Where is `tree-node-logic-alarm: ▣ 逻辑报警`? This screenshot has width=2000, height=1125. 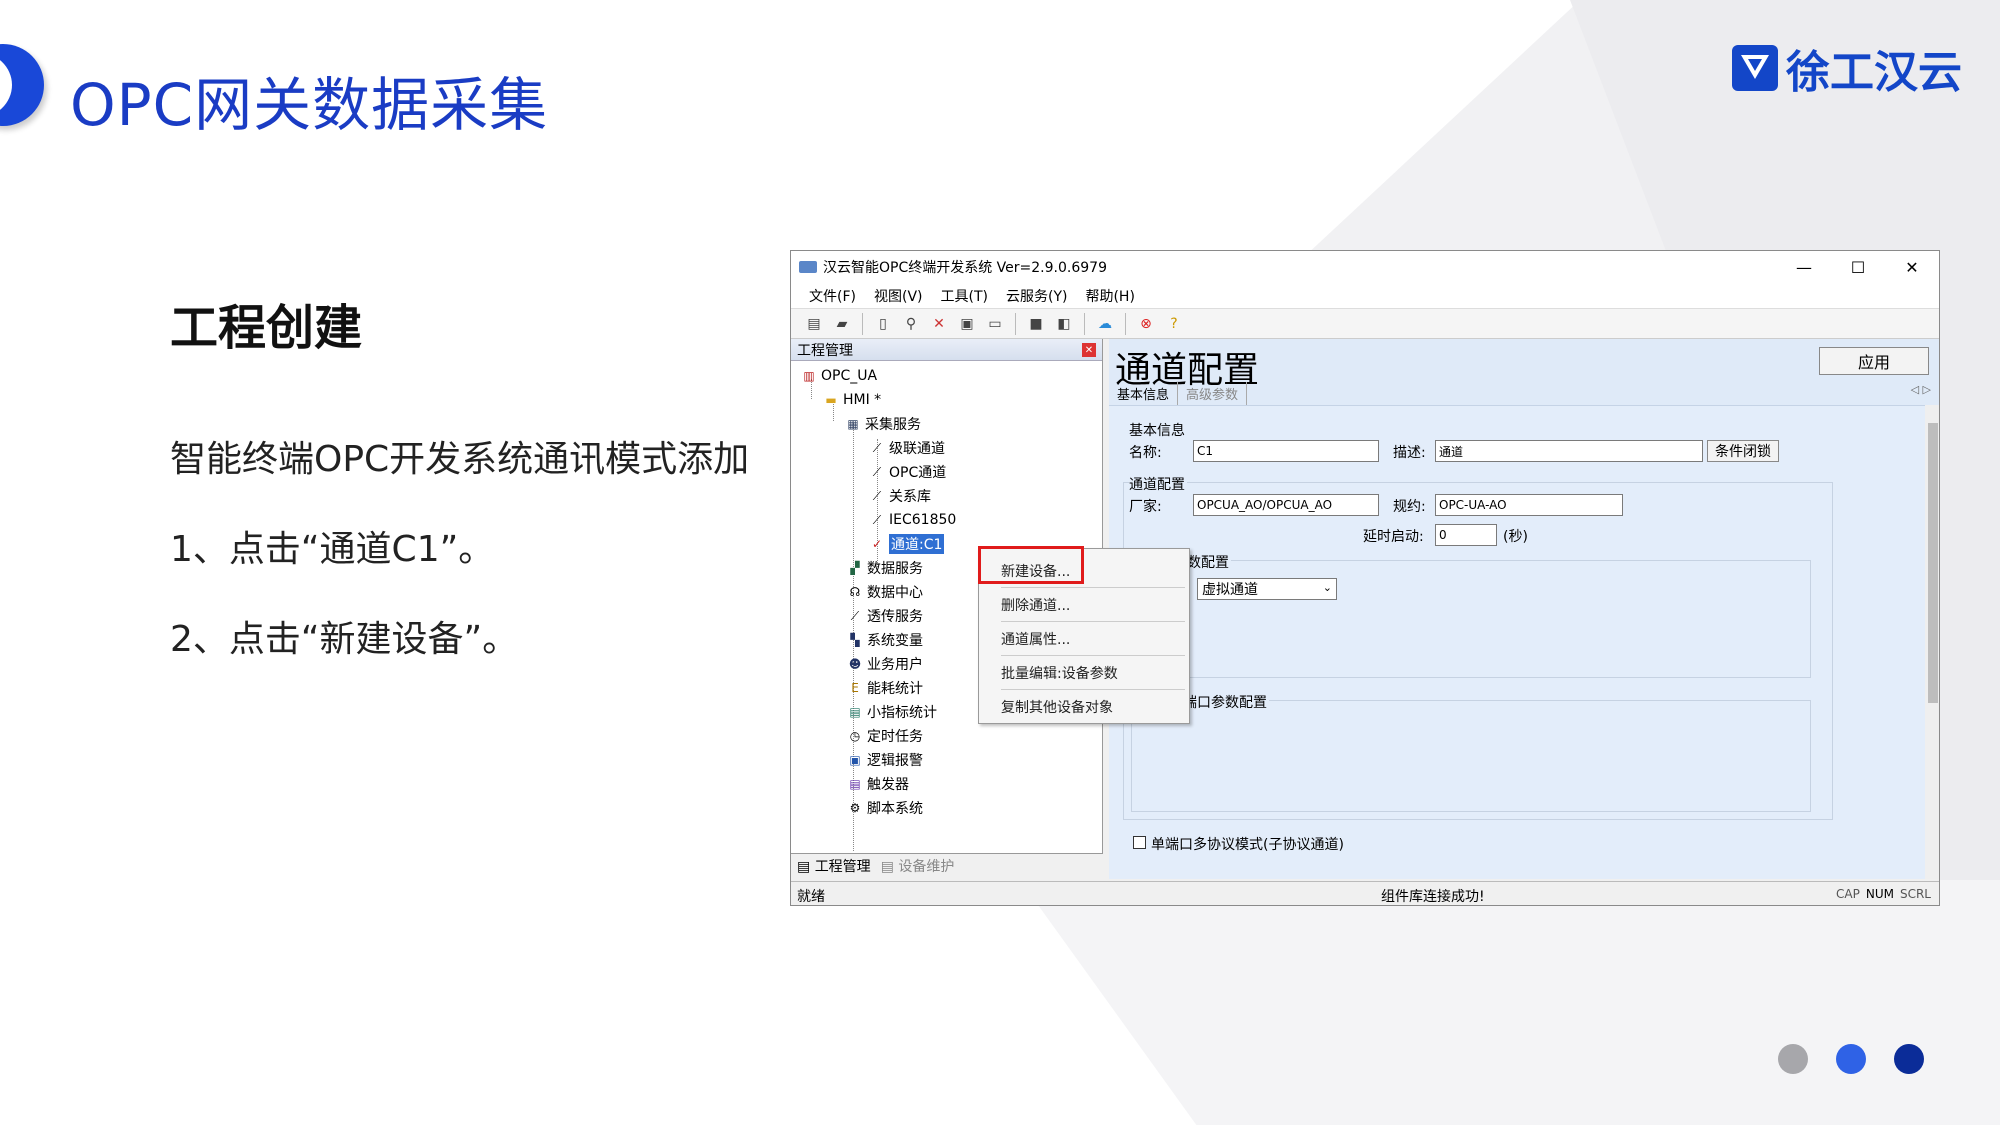 tree-node-logic-alarm: ▣ 逻辑报警 is located at coordinates (885, 760).